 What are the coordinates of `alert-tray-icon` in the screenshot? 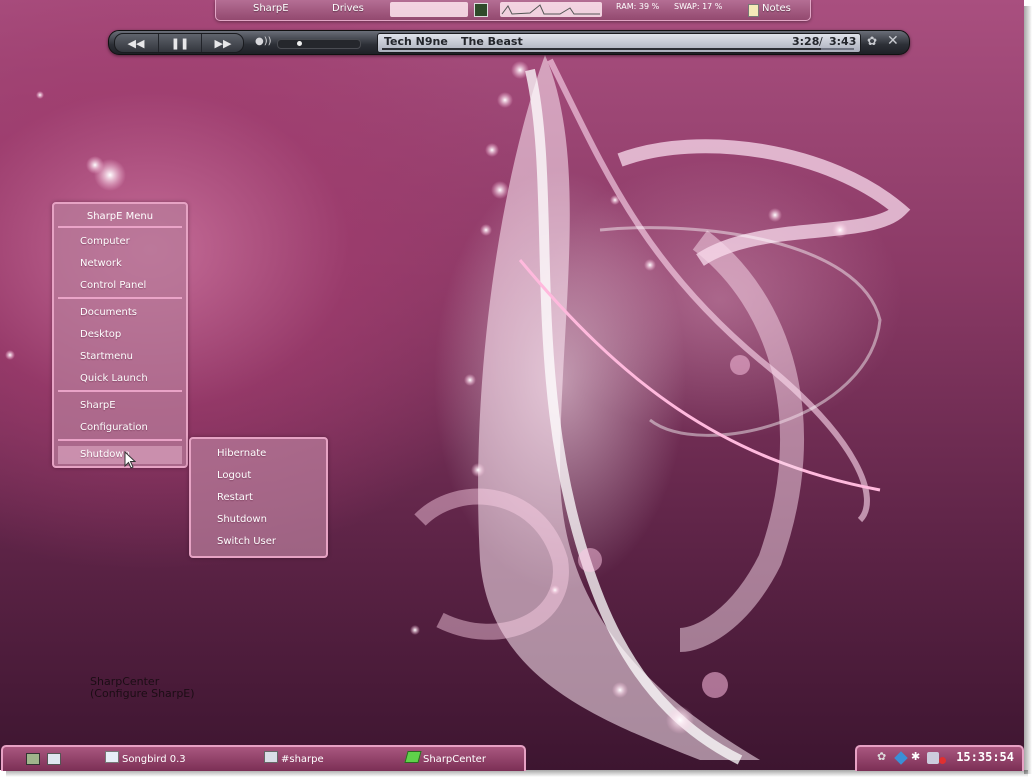 It's located at (942, 760).